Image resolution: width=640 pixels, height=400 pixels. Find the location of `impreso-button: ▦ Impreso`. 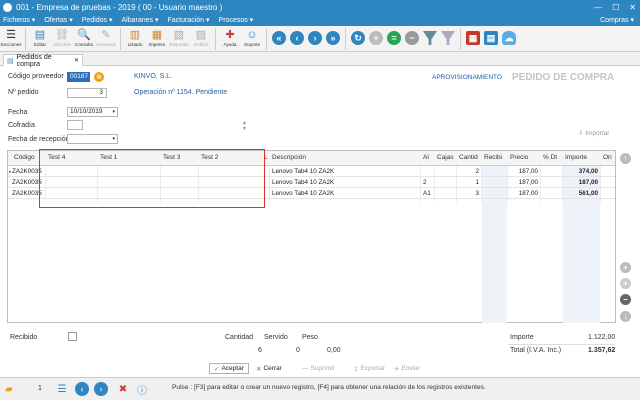

impreso-button: ▦ Impreso is located at coordinates (157, 37).